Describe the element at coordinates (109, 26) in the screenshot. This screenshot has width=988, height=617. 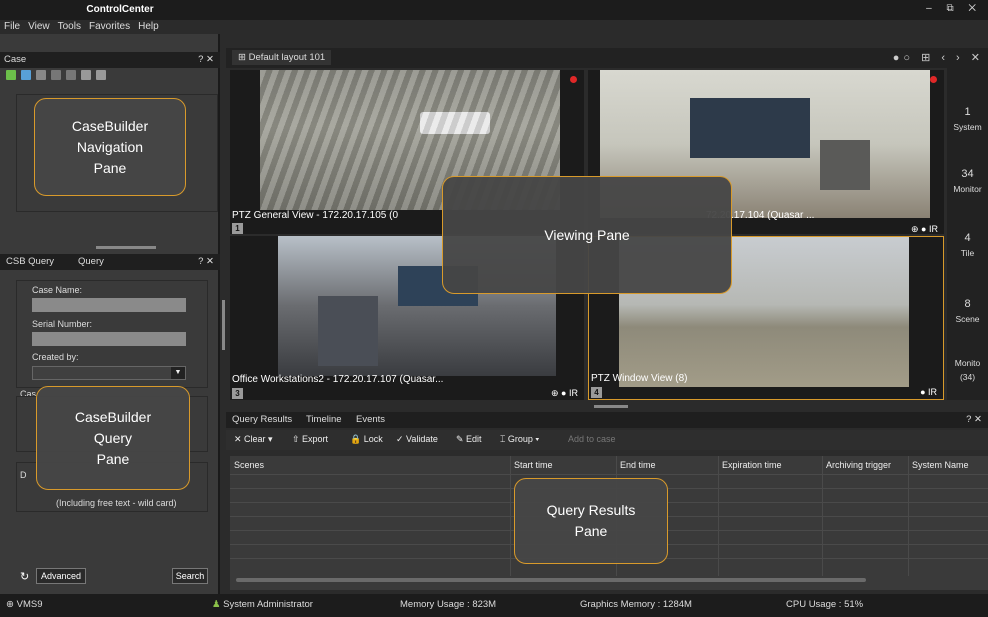
I see `menu-favorites: Favorites` at that location.